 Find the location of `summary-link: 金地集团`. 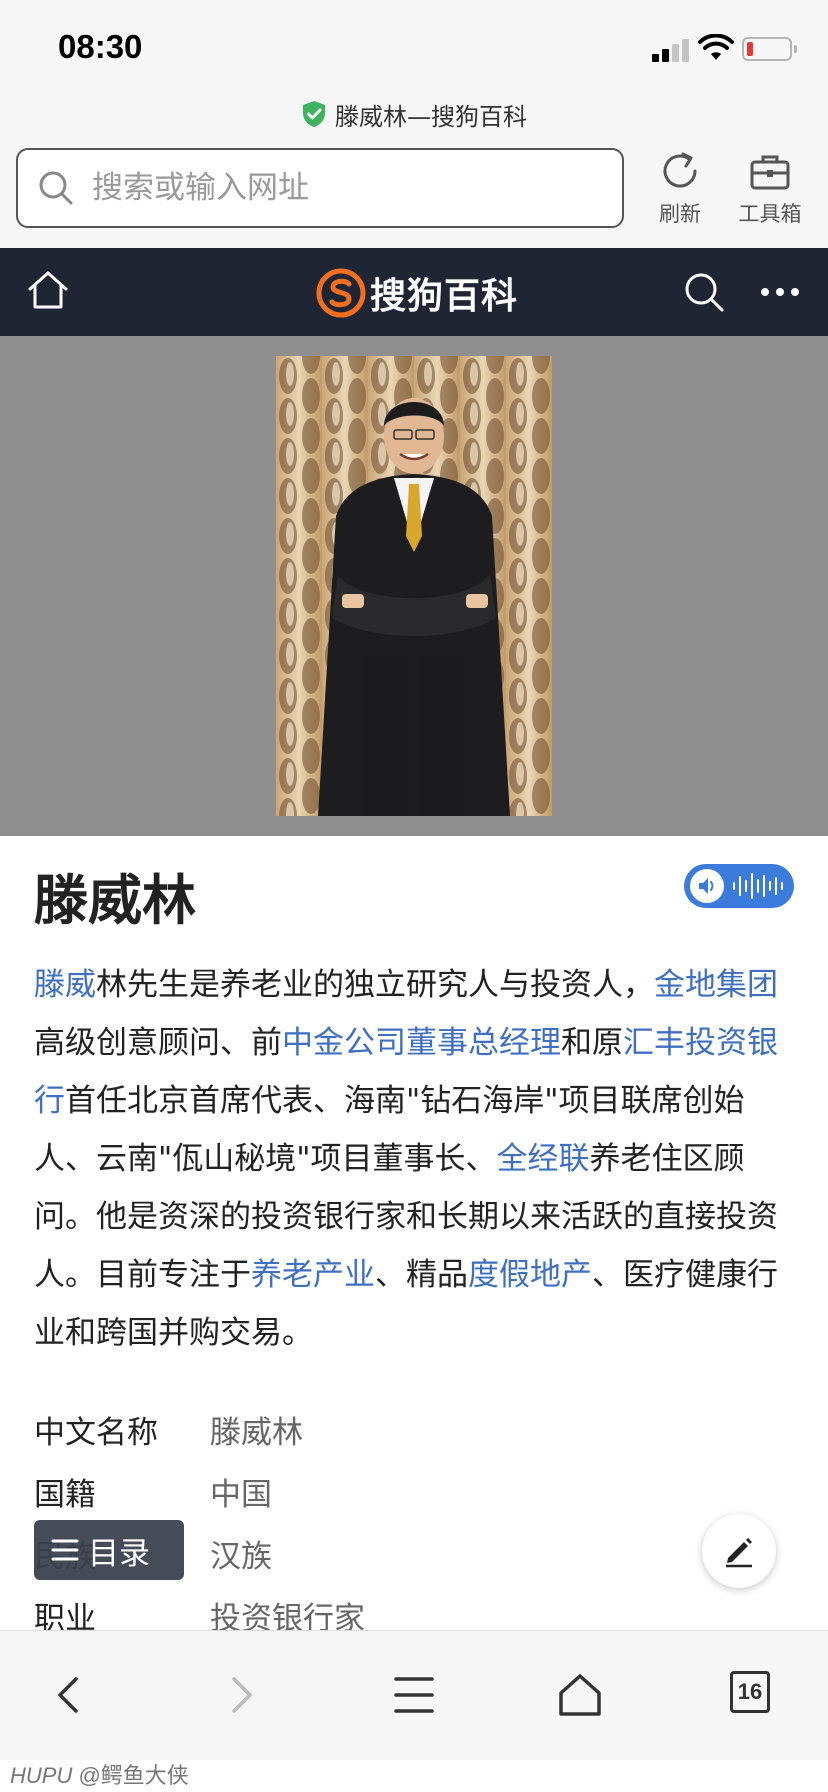

summary-link: 金地集团 is located at coordinates (716, 985).